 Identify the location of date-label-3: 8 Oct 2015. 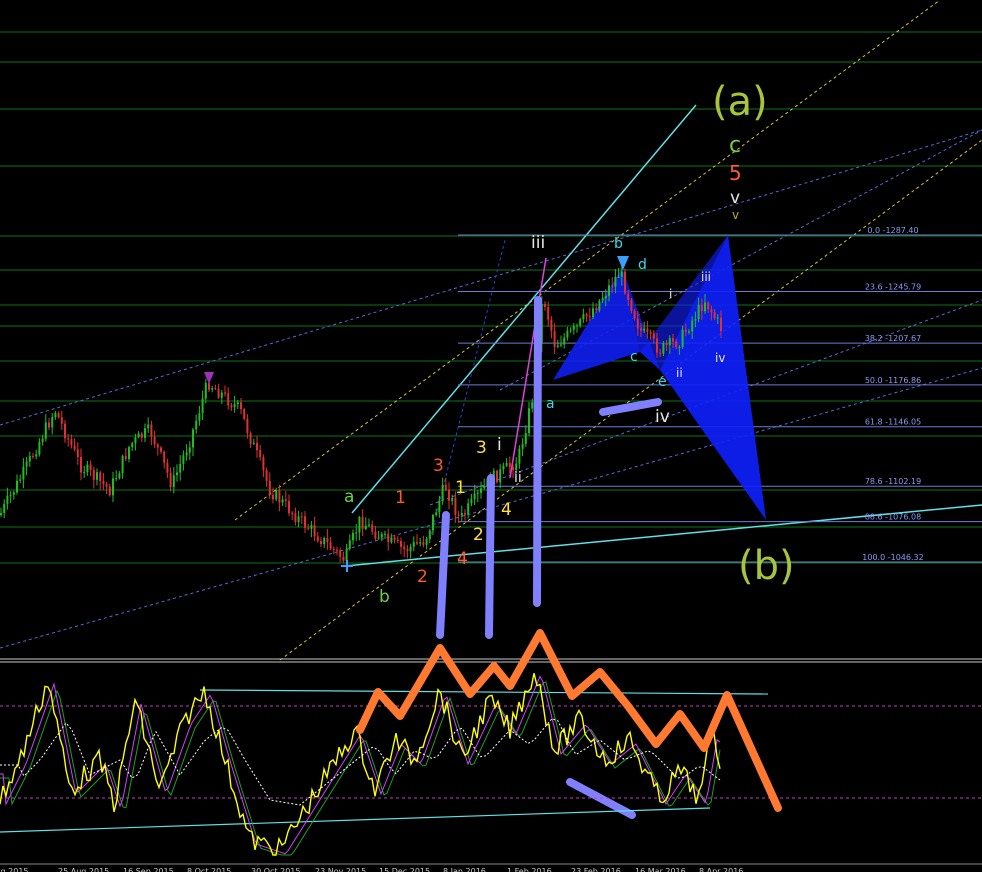
(209, 869).